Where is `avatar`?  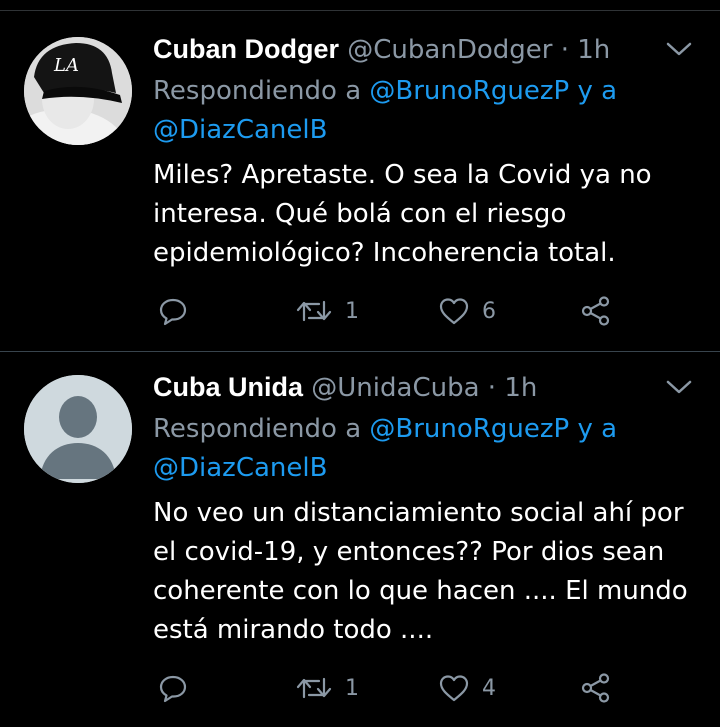
avatar is located at coordinates (78, 429).